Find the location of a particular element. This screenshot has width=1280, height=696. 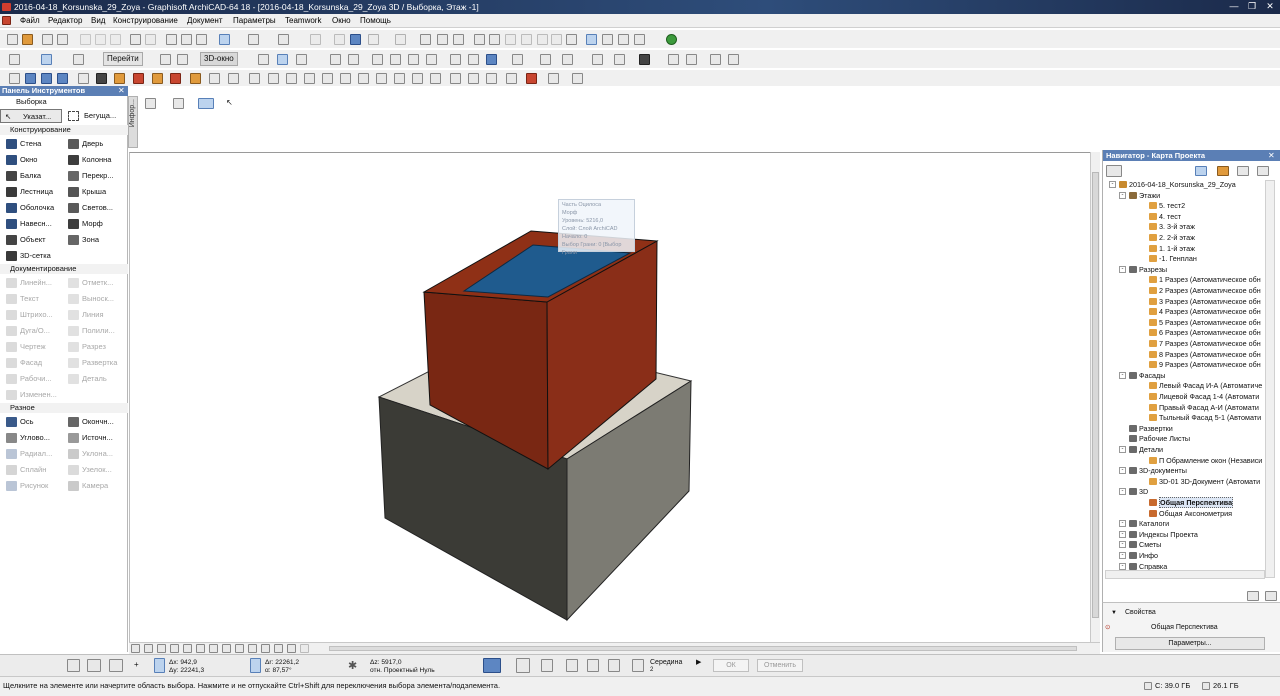

zoom-out-icon is located at coordinates (148, 648).